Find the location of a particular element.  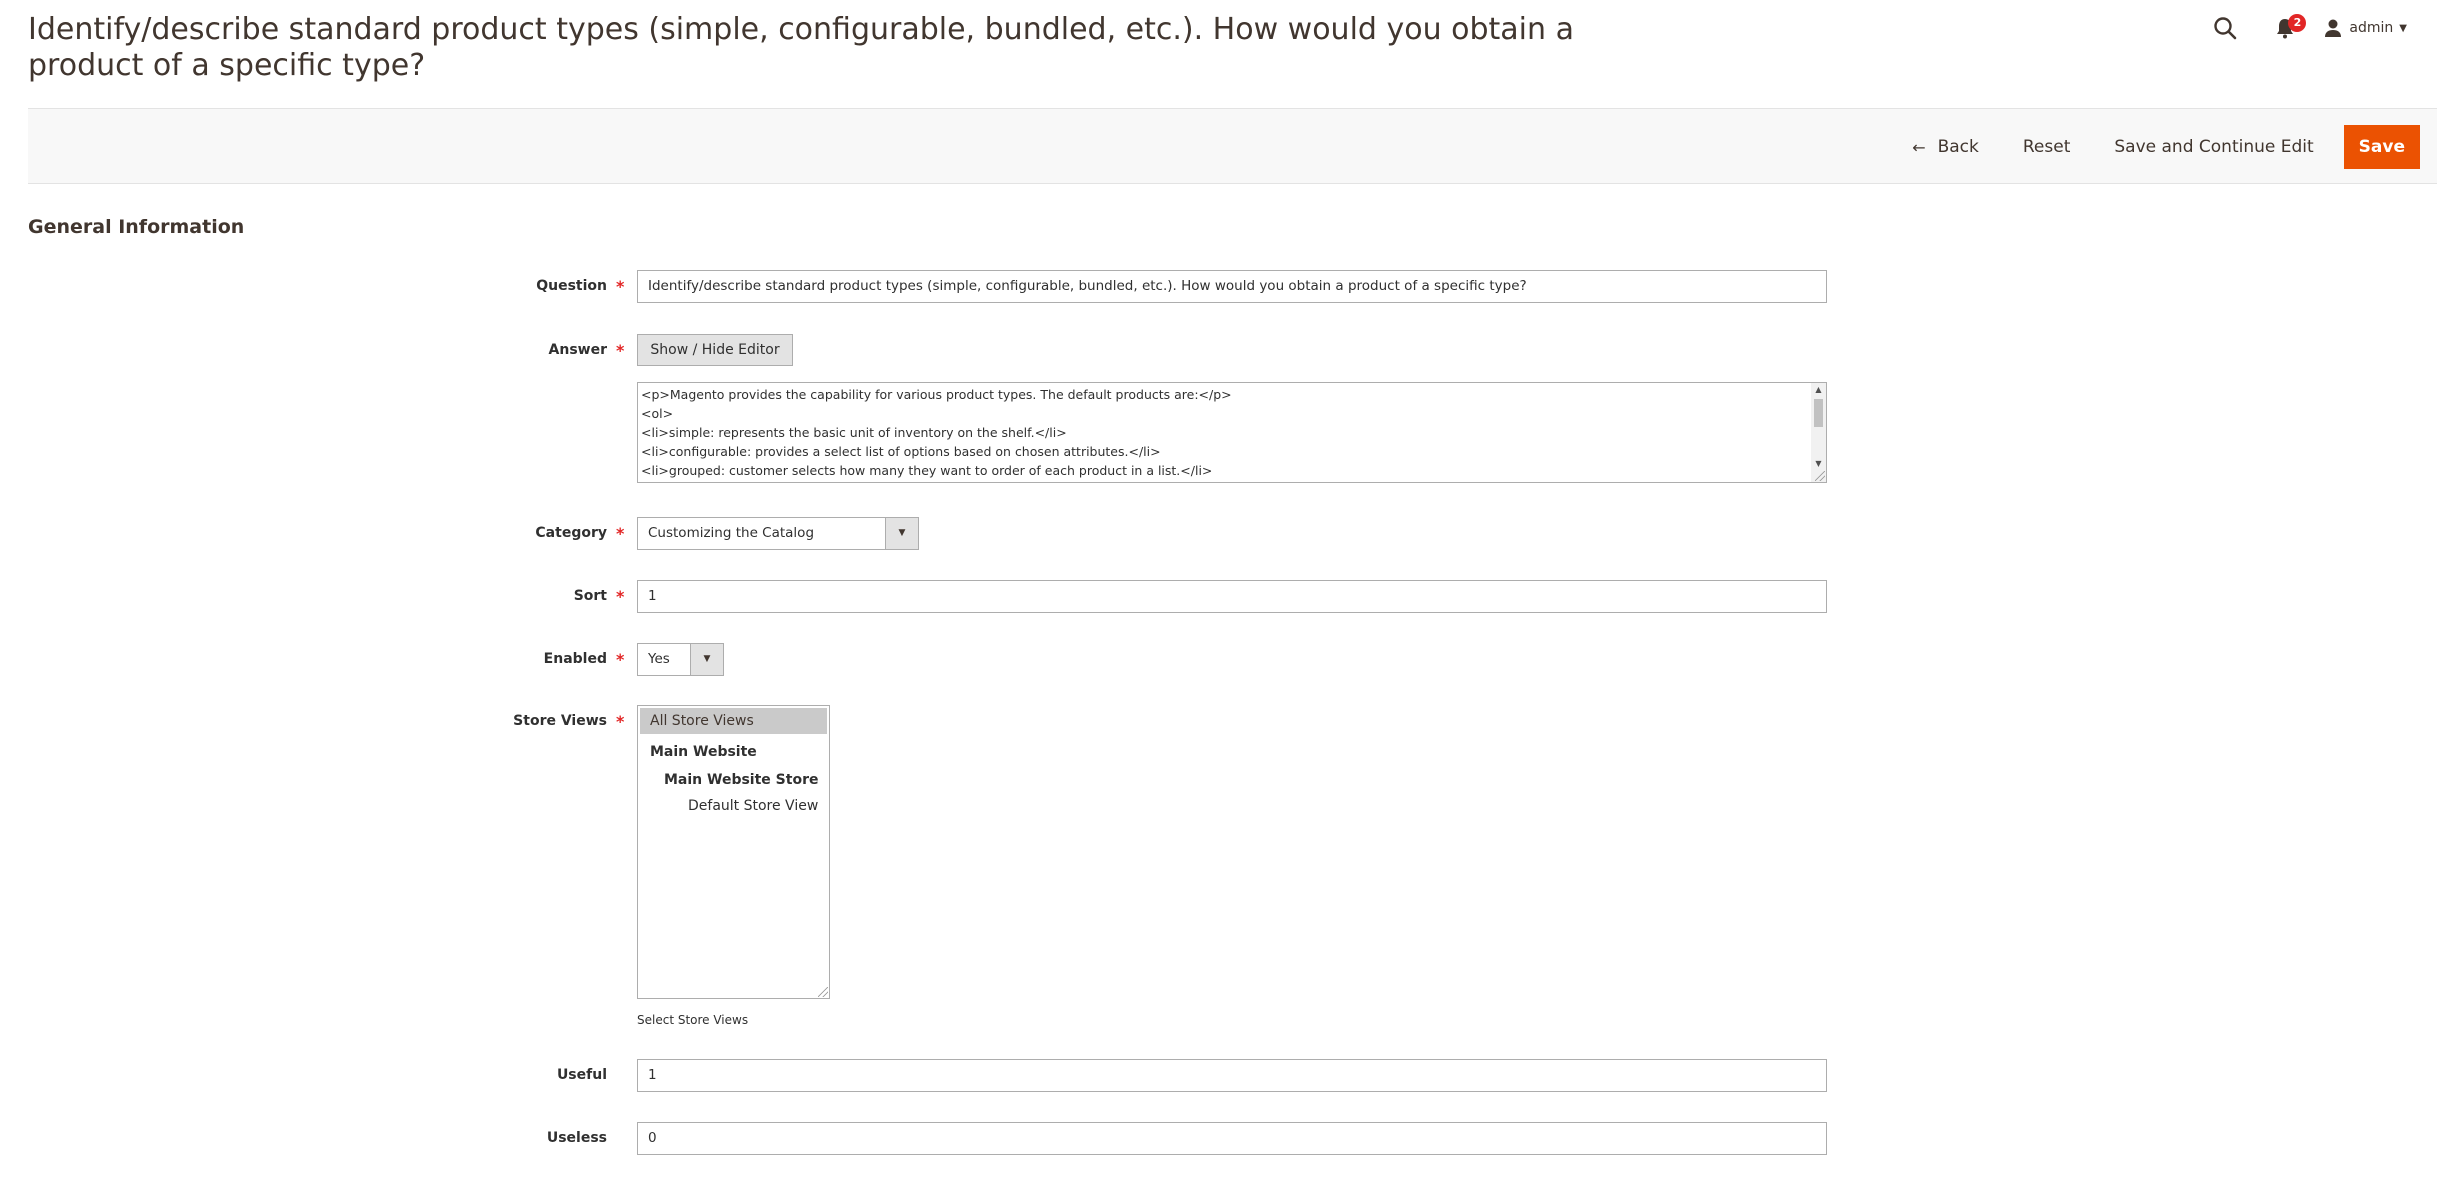

answer-line: <ol> is located at coordinates (657, 413).